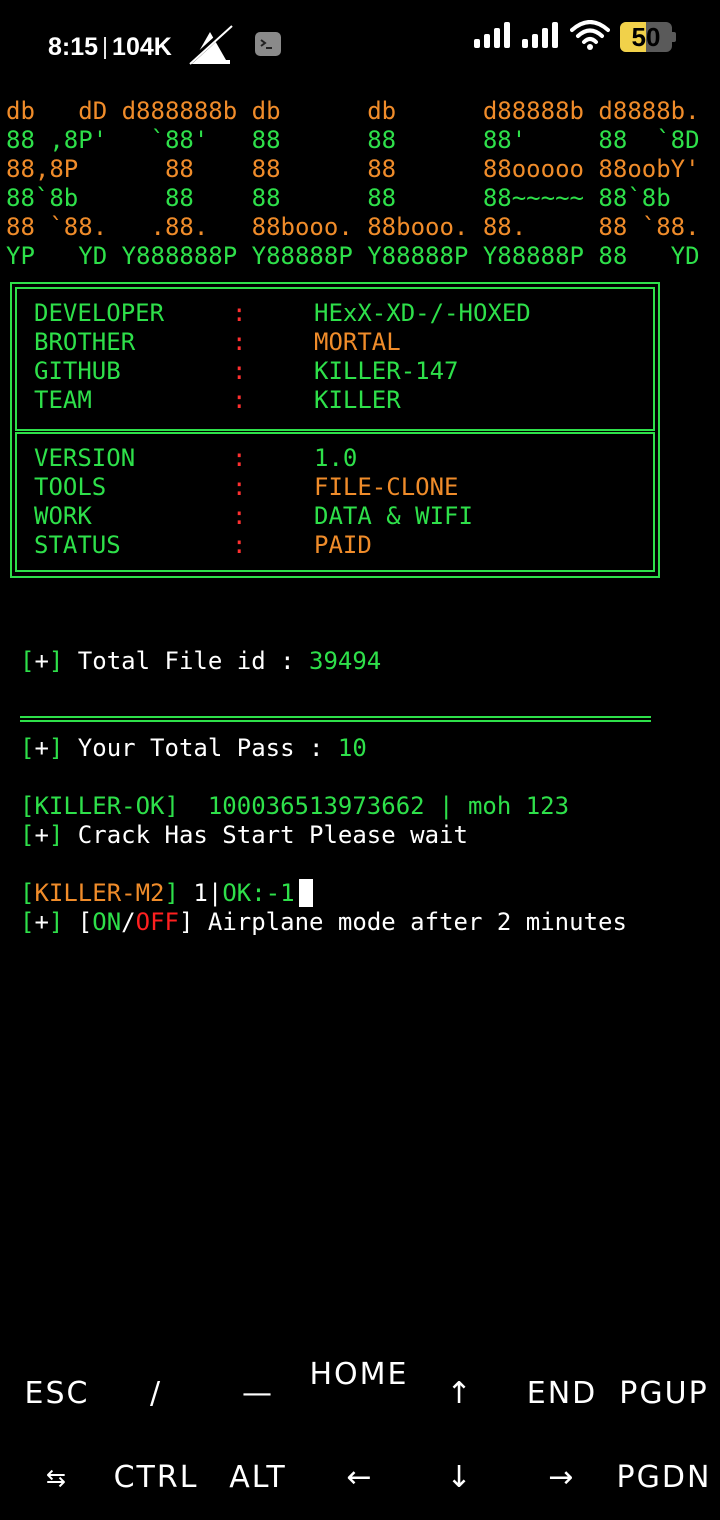 The width and height of the screenshot is (720, 1520). I want to click on info-row-version: VERSION: 1.0, so click(344, 458).